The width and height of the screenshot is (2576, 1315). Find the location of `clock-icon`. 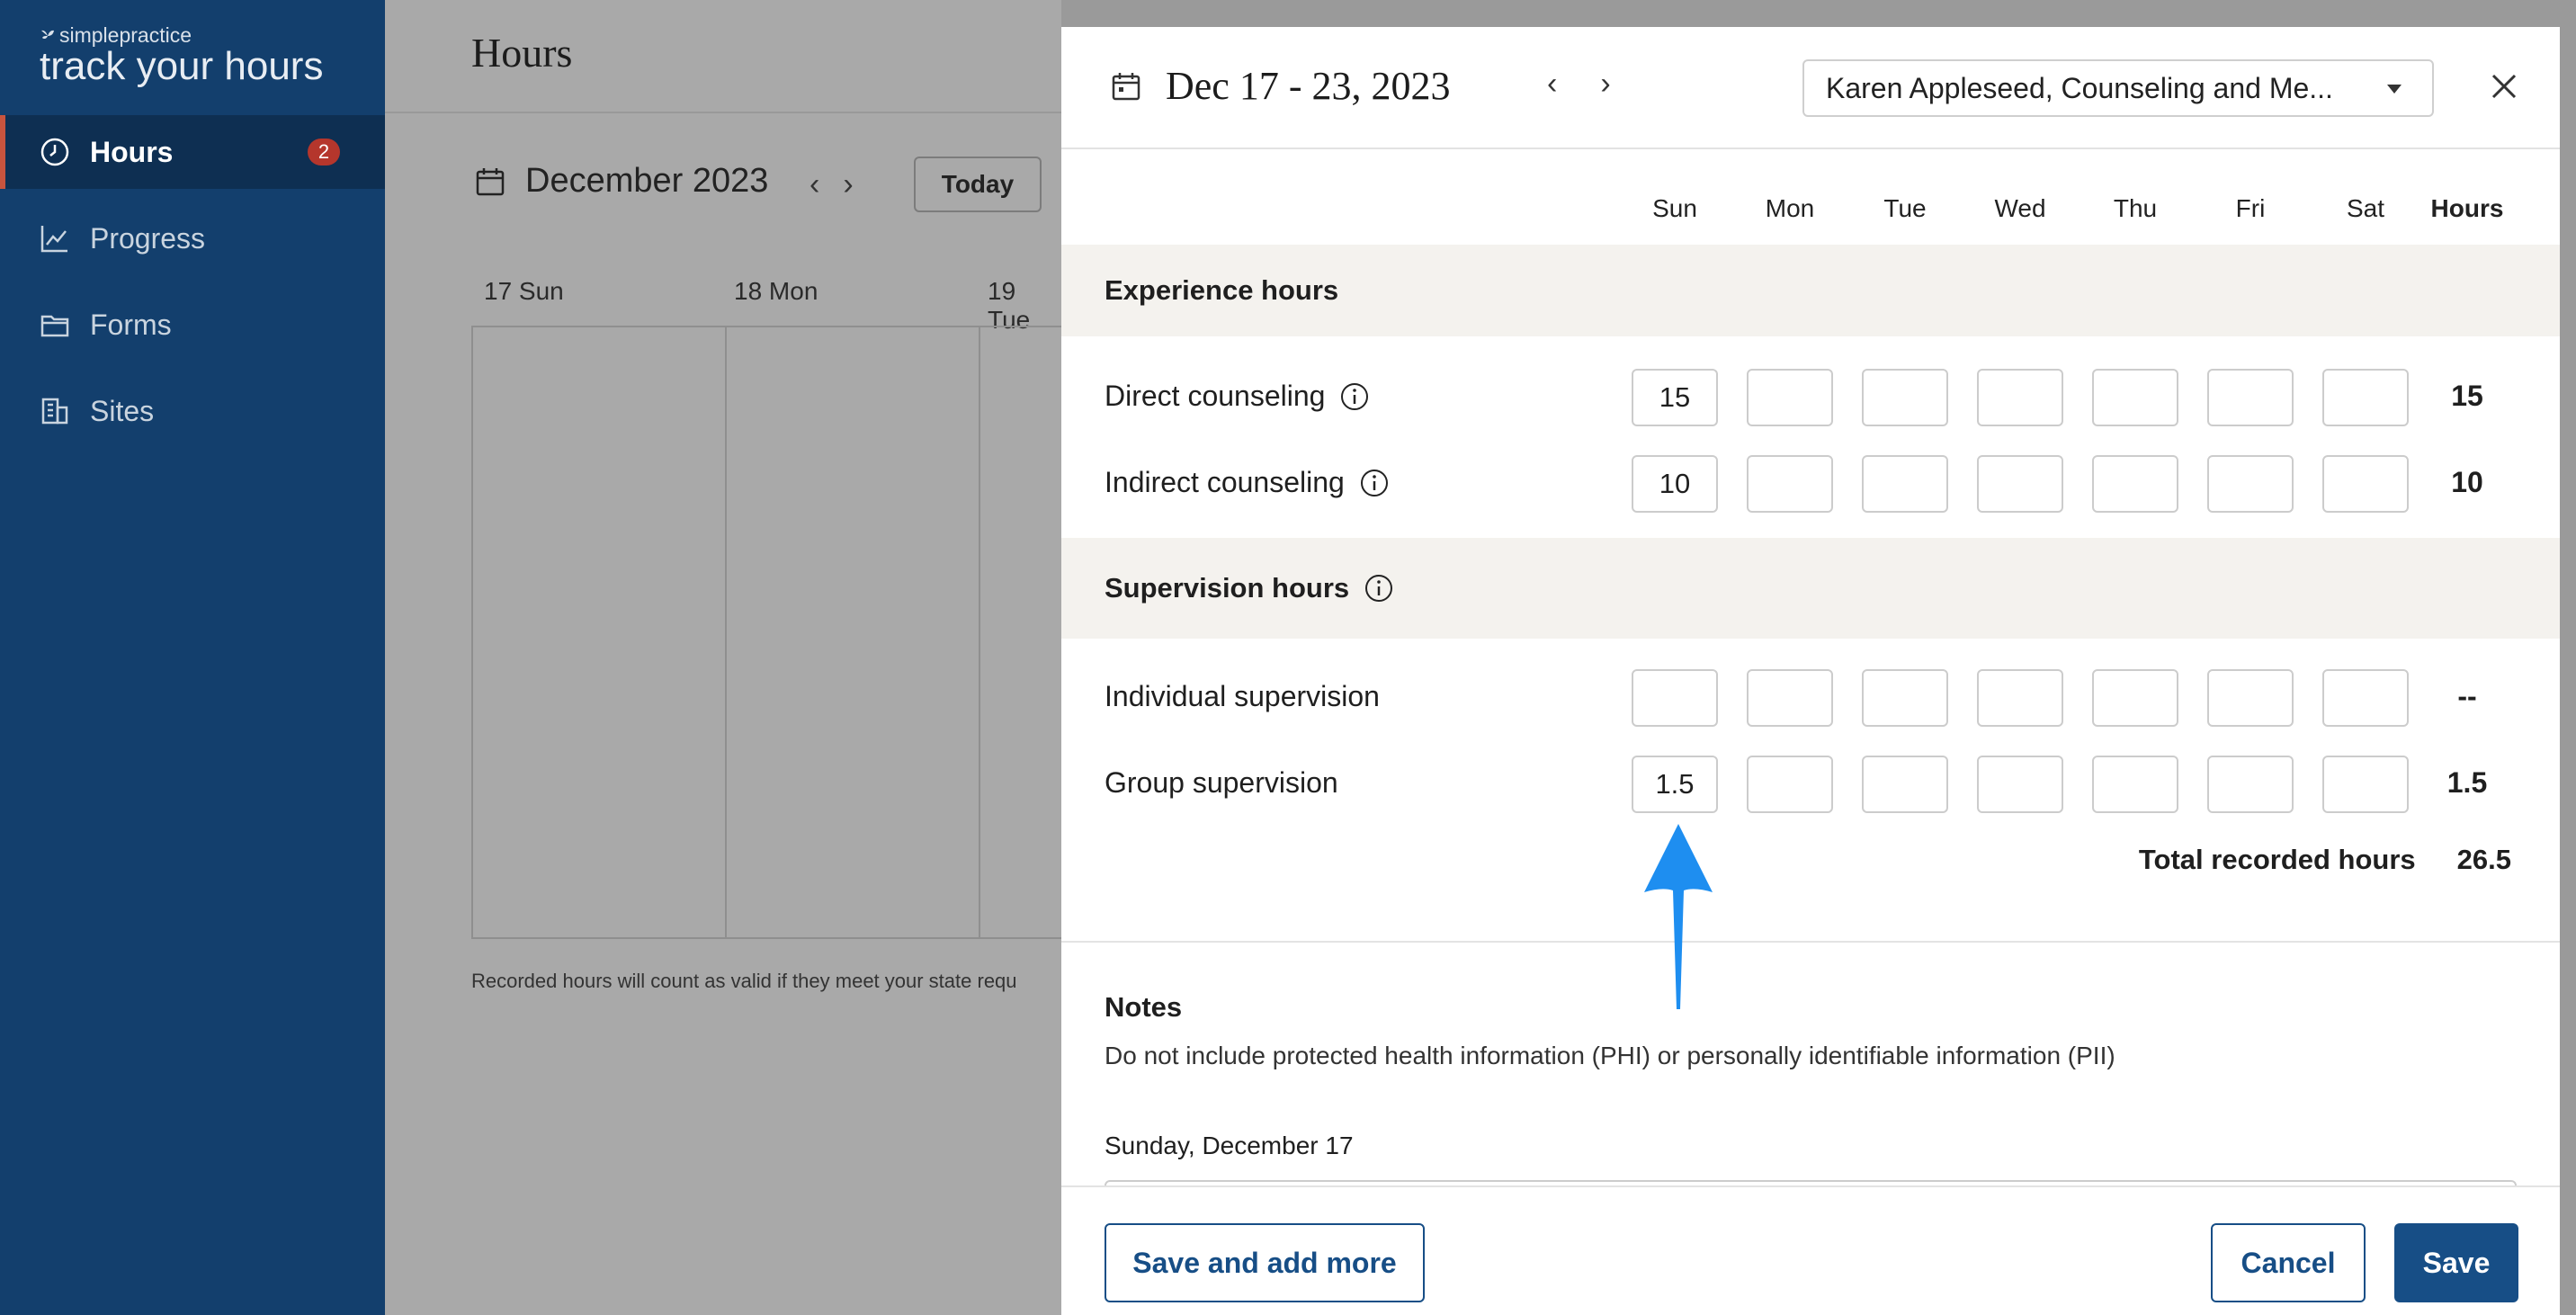

clock-icon is located at coordinates (54, 152).